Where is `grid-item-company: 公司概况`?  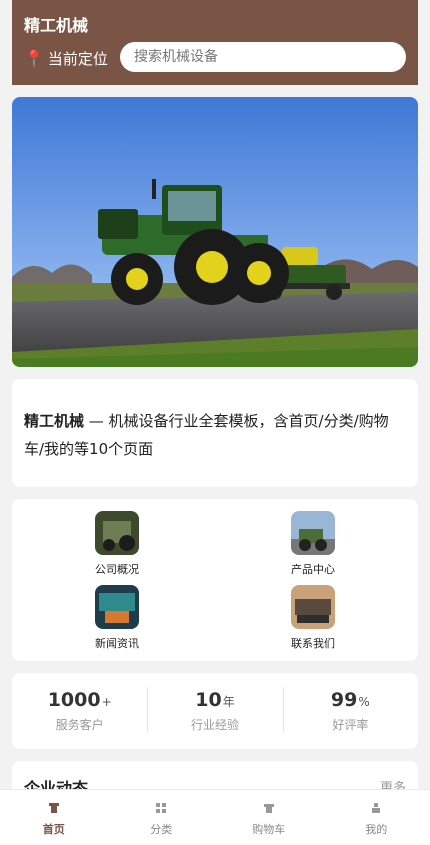
grid-item-company: 公司概况 is located at coordinates (117, 544).